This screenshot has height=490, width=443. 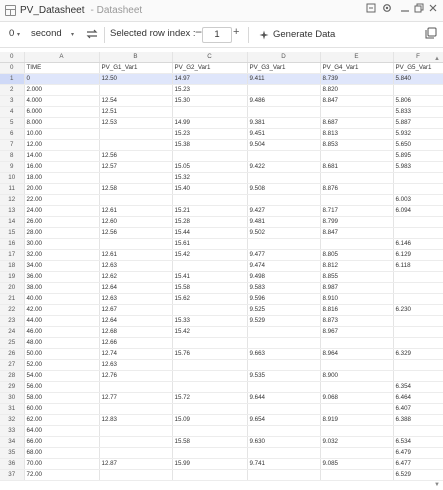 I want to click on table-cell: 9.663, so click(x=284, y=354).